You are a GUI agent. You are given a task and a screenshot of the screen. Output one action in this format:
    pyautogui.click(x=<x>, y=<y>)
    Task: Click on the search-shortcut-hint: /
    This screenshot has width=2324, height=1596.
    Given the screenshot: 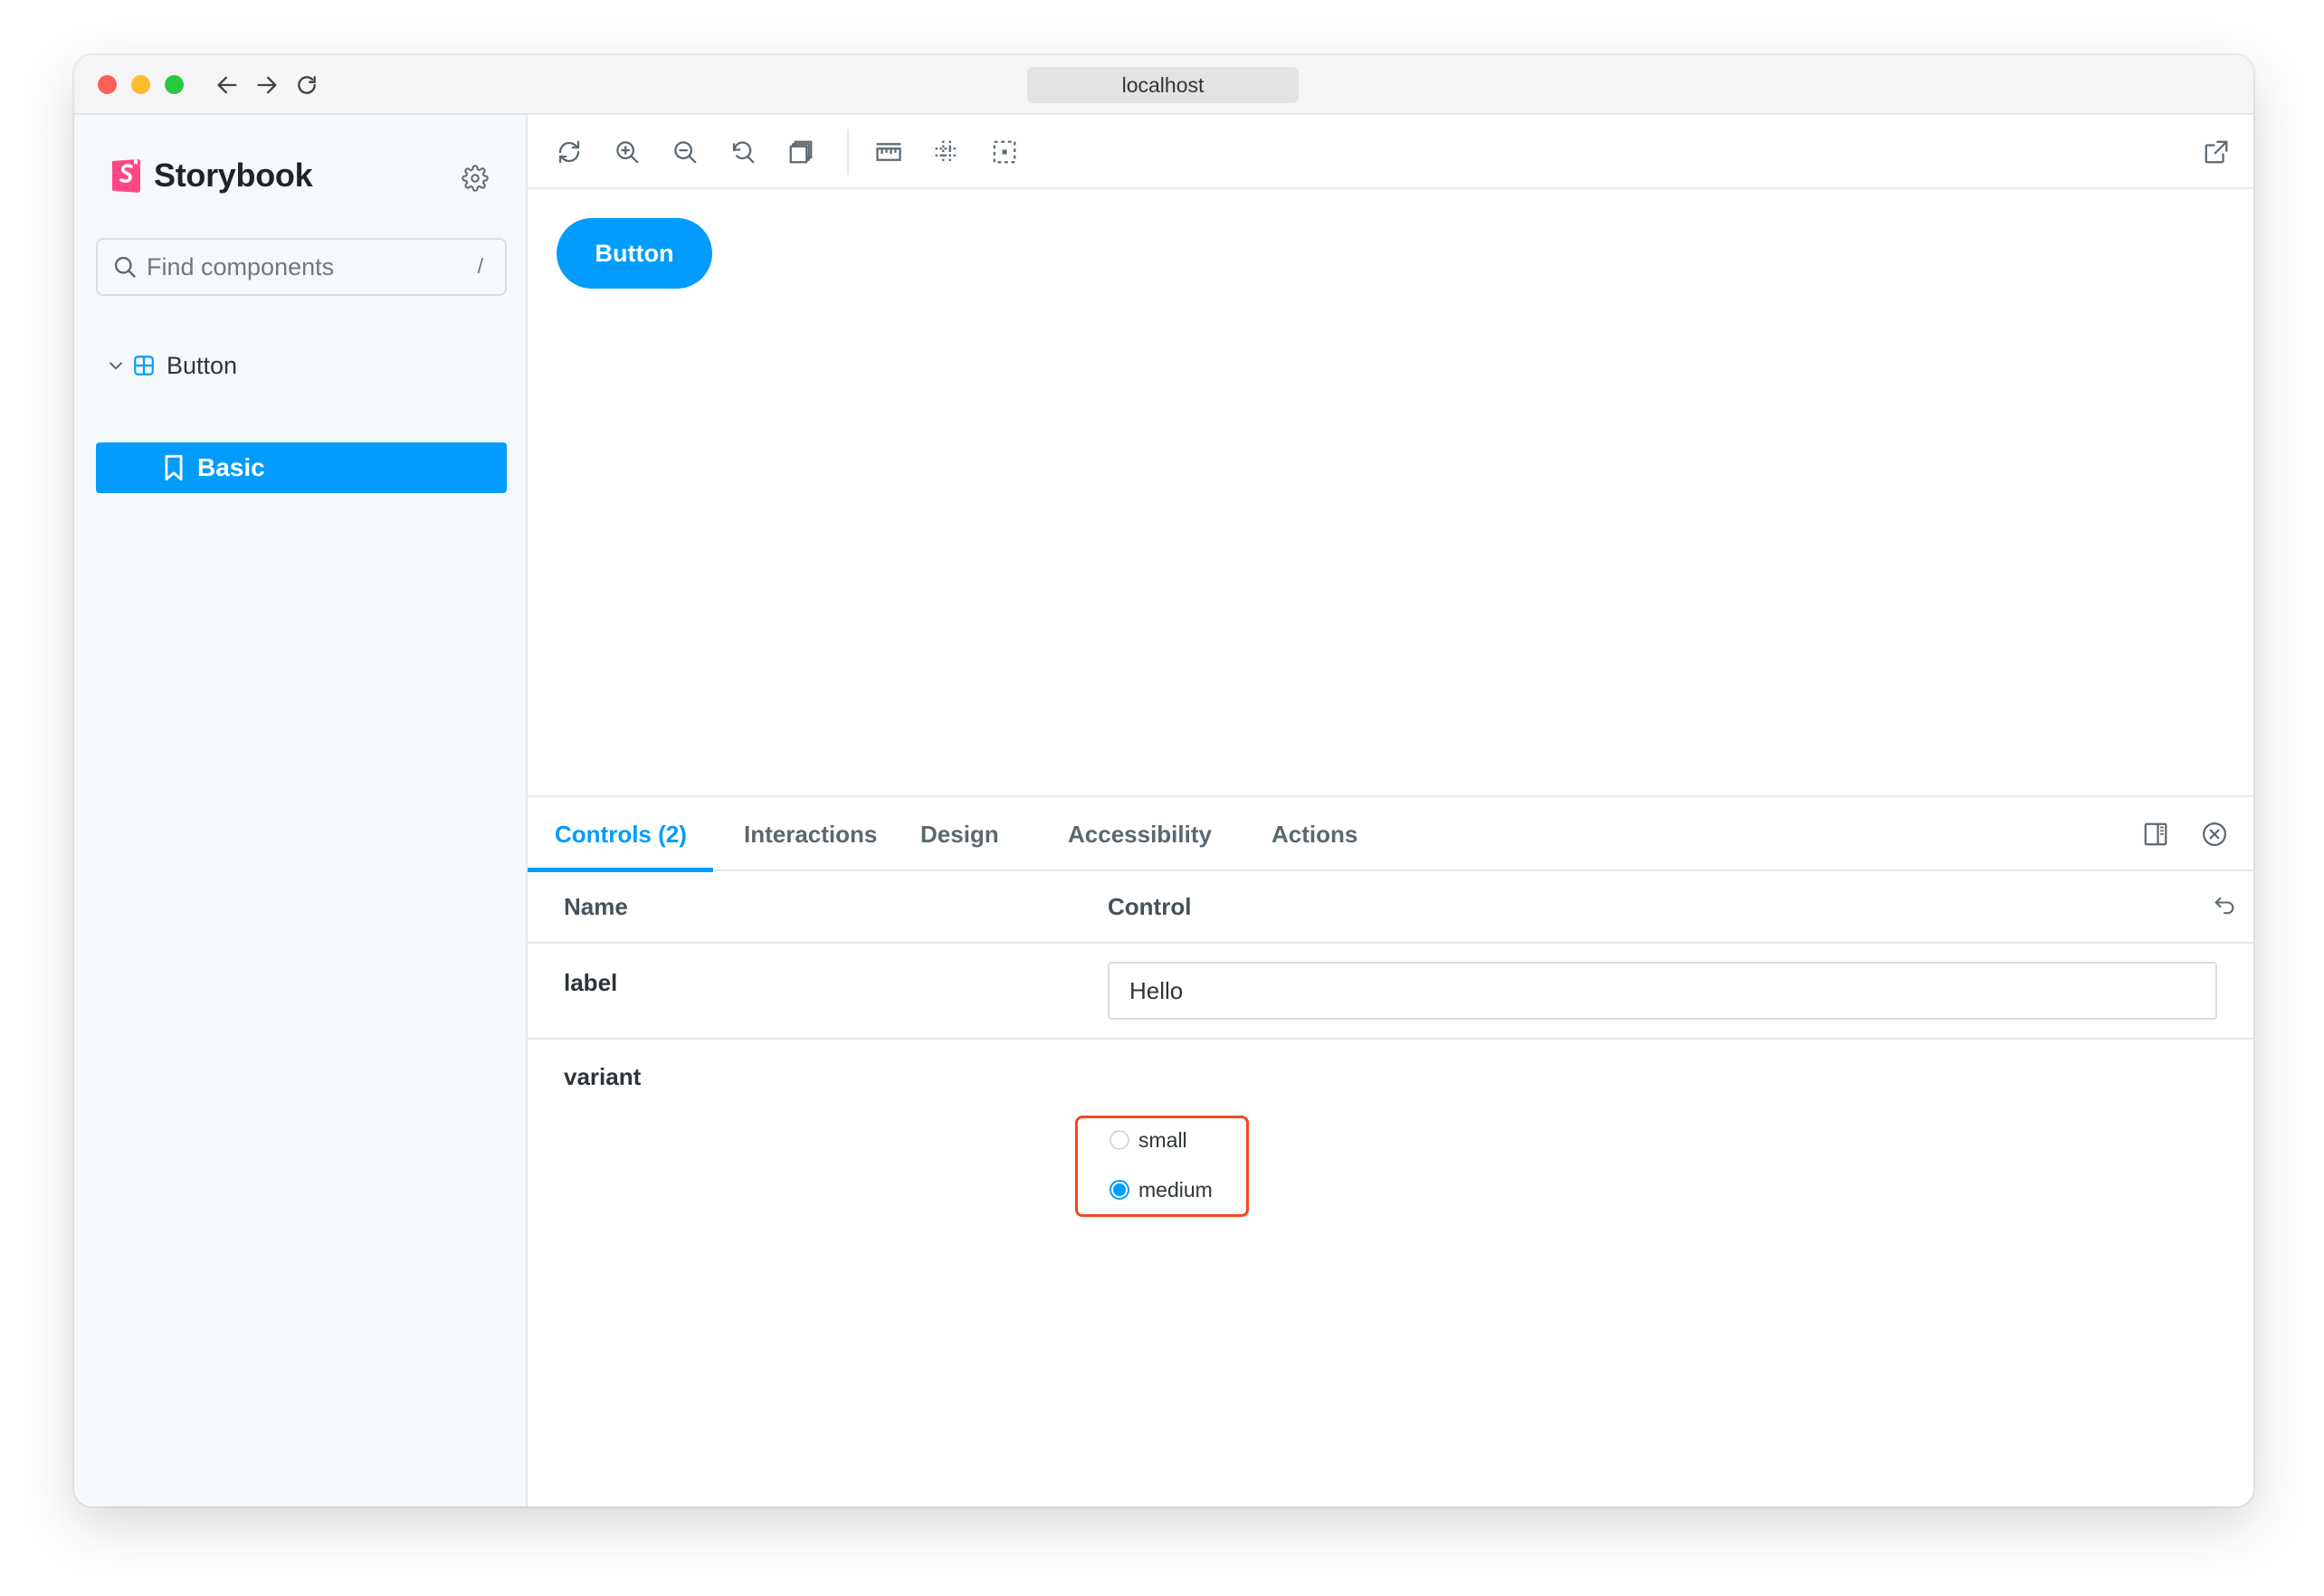 What is the action you would take?
    pyautogui.click(x=480, y=266)
    